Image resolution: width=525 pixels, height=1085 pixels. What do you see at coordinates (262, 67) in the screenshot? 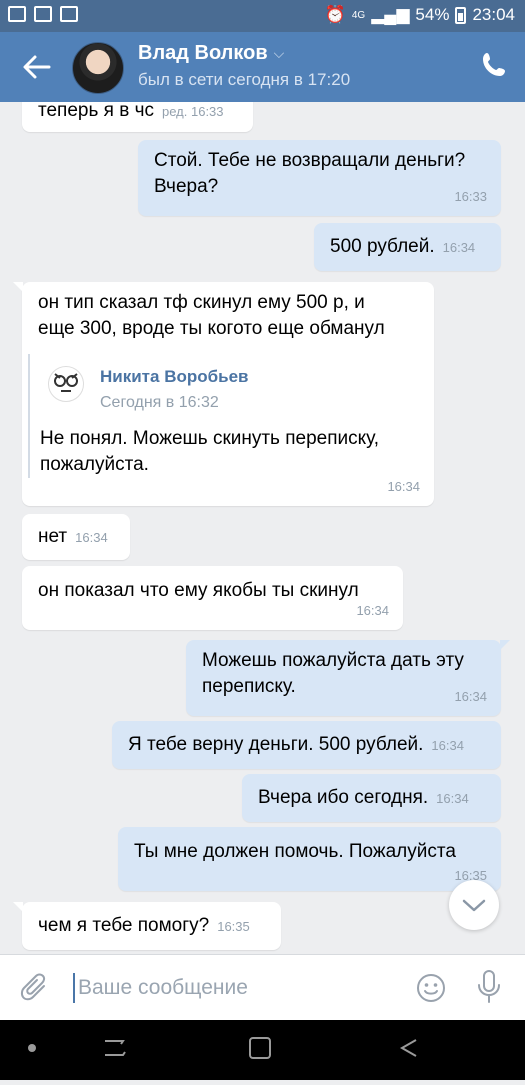
I see `chat-header: Влад Волков ⌵ был в сети сегодня в 17:20` at bounding box center [262, 67].